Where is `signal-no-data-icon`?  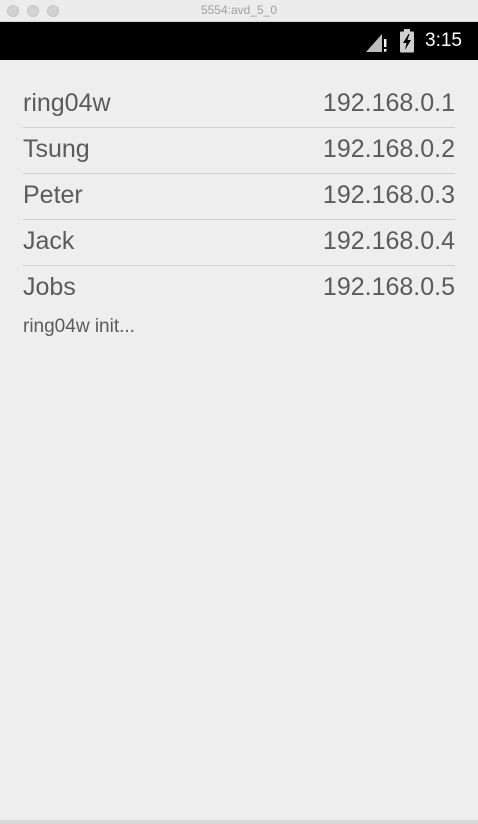 signal-no-data-icon is located at coordinates (376, 43).